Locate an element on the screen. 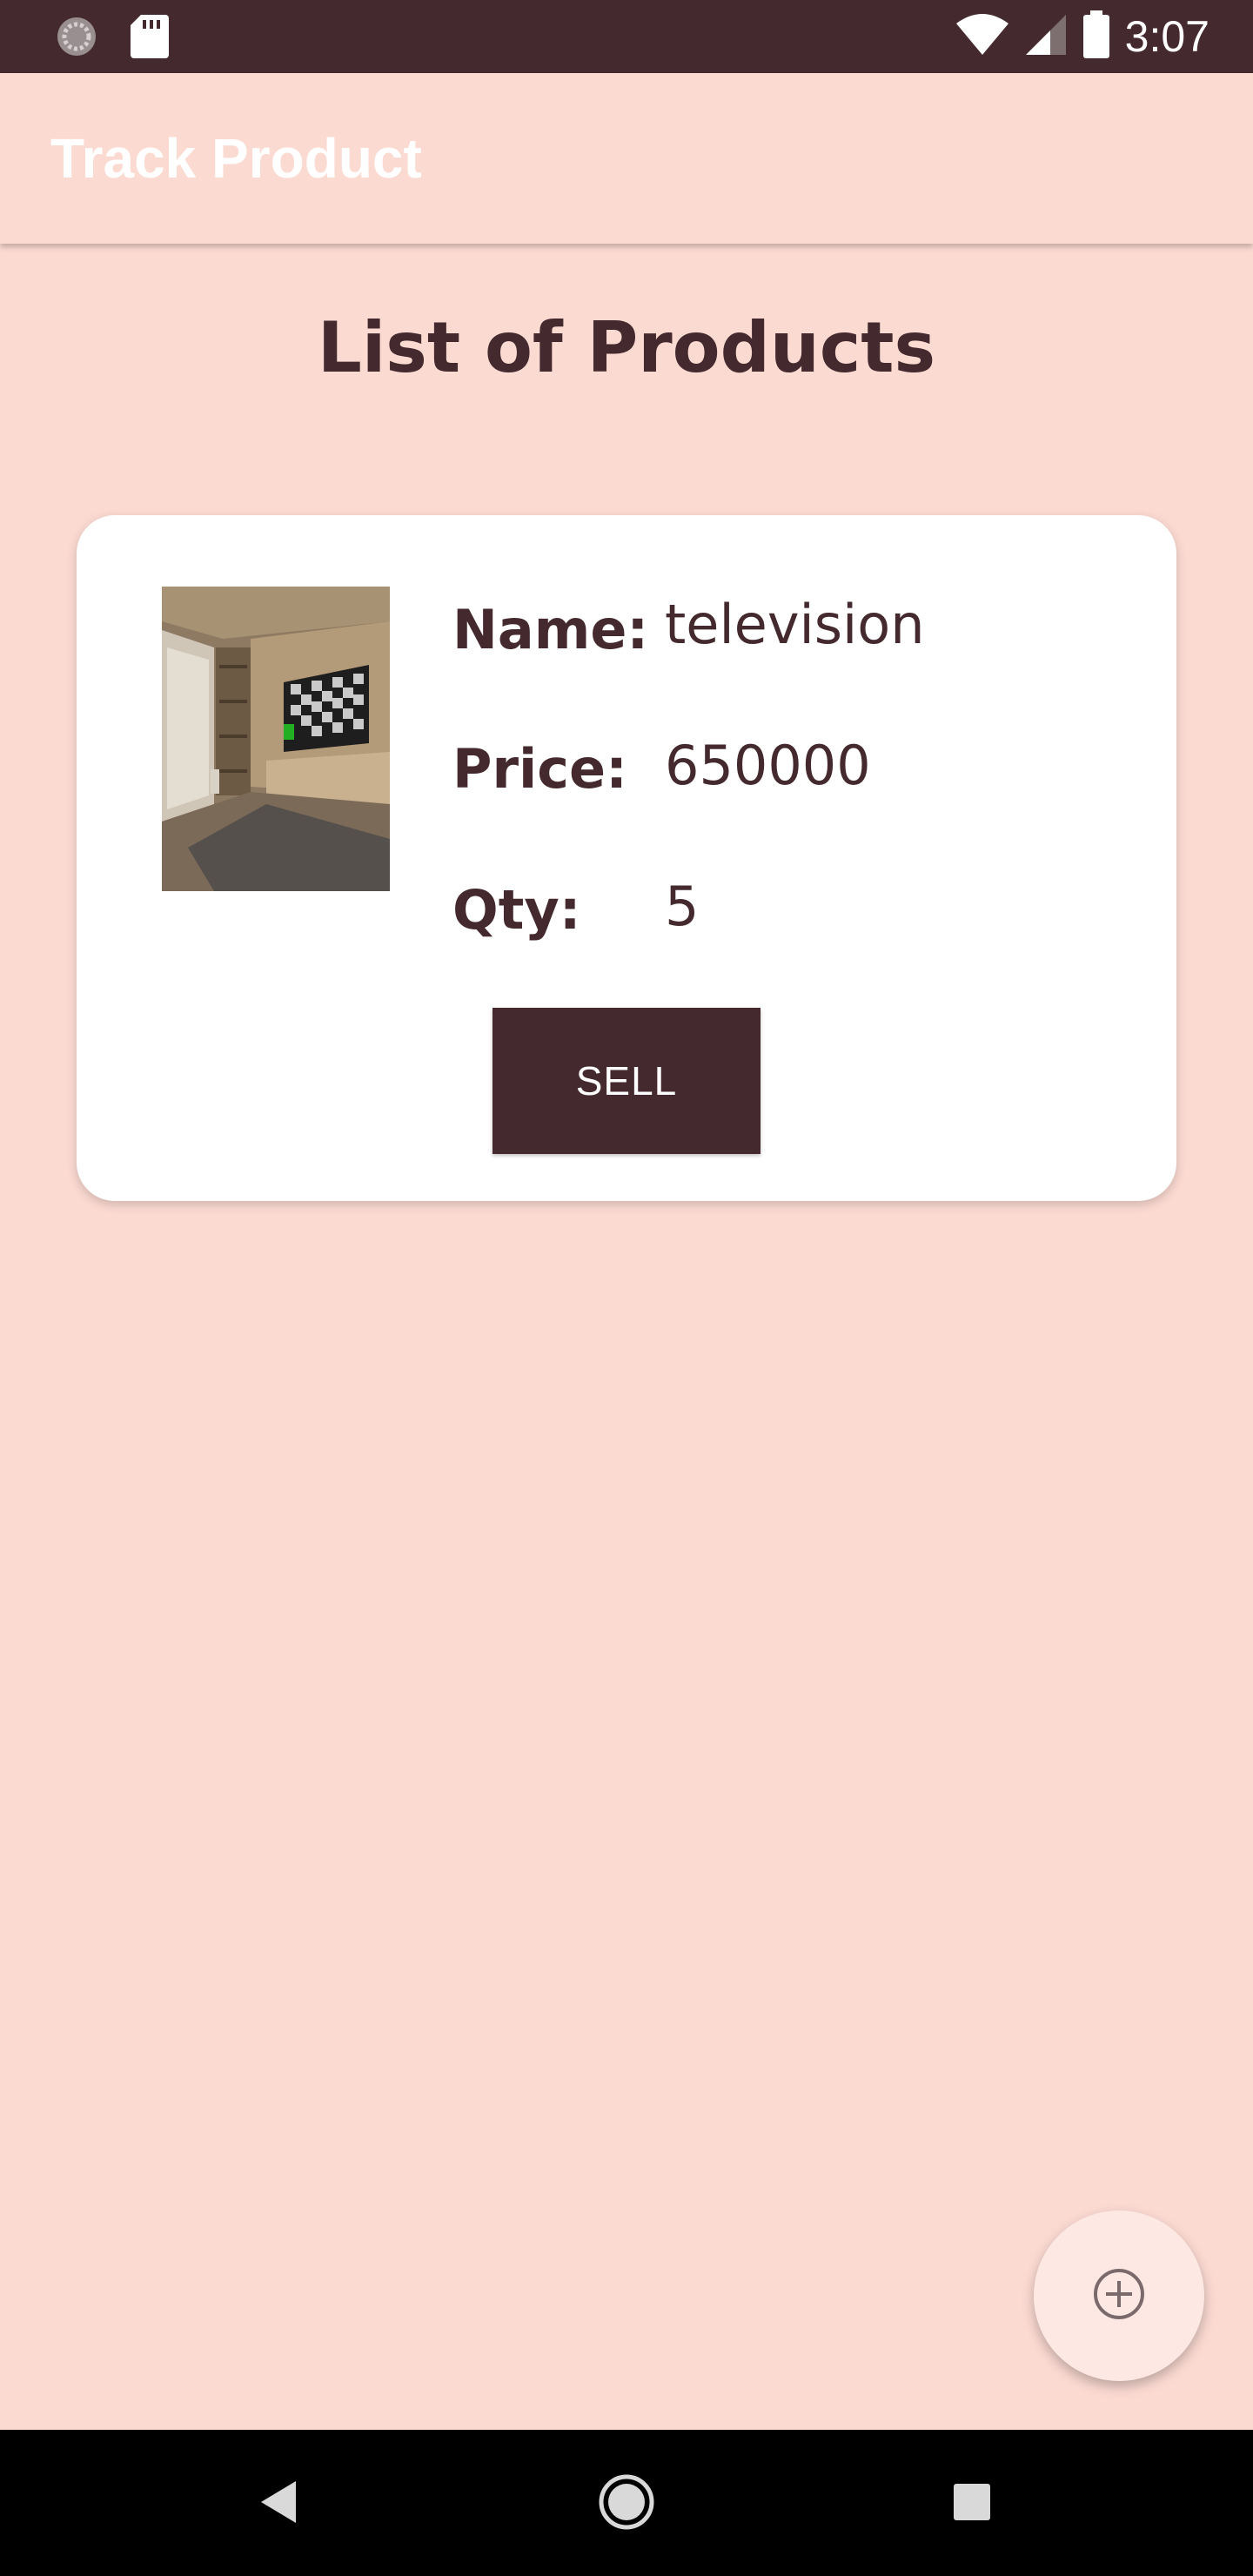  page-title: List of Products is located at coordinates (626, 347).